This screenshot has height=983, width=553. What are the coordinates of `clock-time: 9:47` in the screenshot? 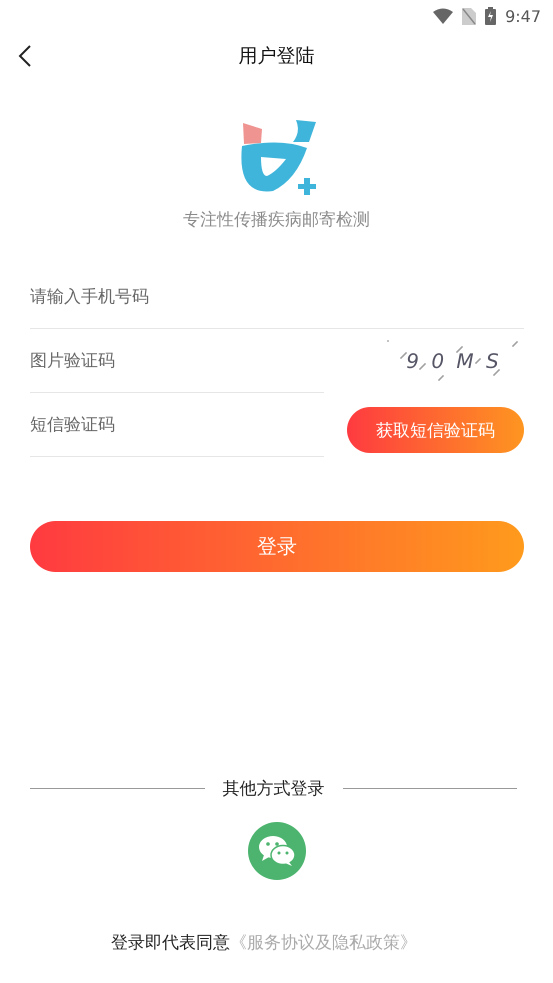 It's located at (523, 16).